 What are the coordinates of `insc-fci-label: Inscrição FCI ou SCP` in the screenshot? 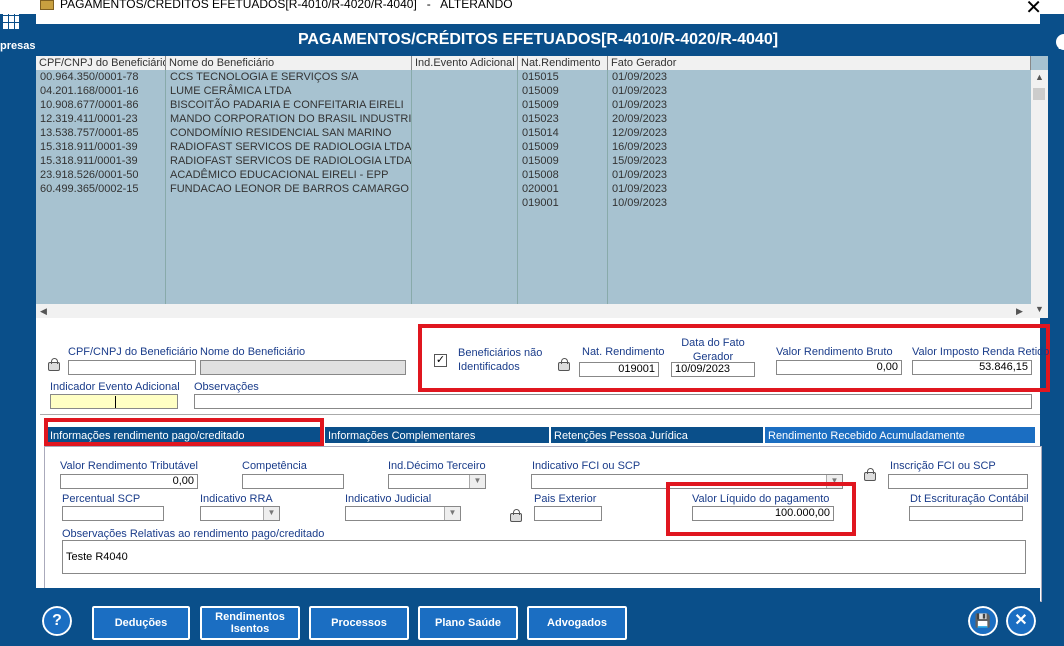 It's located at (943, 466).